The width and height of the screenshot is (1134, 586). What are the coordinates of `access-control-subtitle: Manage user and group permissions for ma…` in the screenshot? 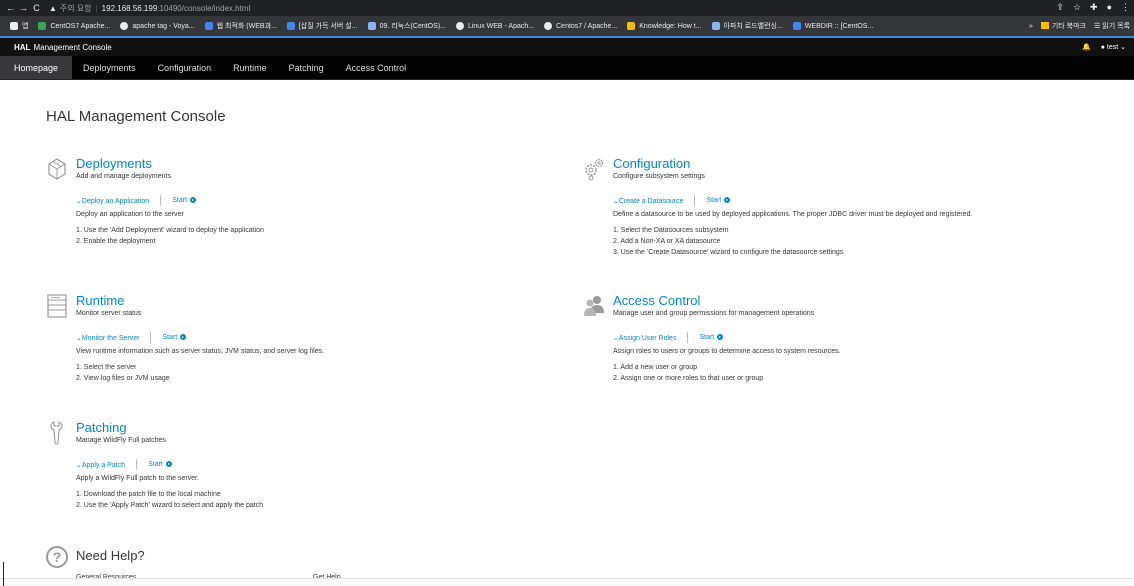 It's located at (714, 313).